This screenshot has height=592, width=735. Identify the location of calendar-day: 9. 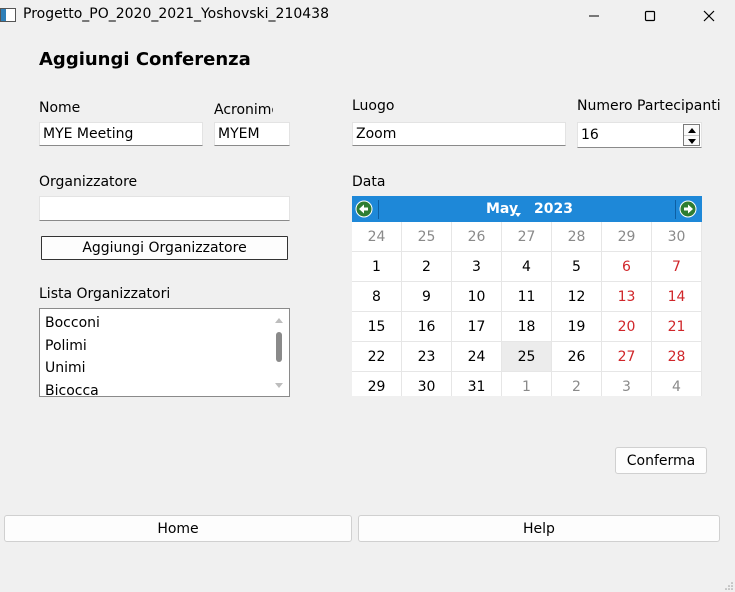
(427, 297).